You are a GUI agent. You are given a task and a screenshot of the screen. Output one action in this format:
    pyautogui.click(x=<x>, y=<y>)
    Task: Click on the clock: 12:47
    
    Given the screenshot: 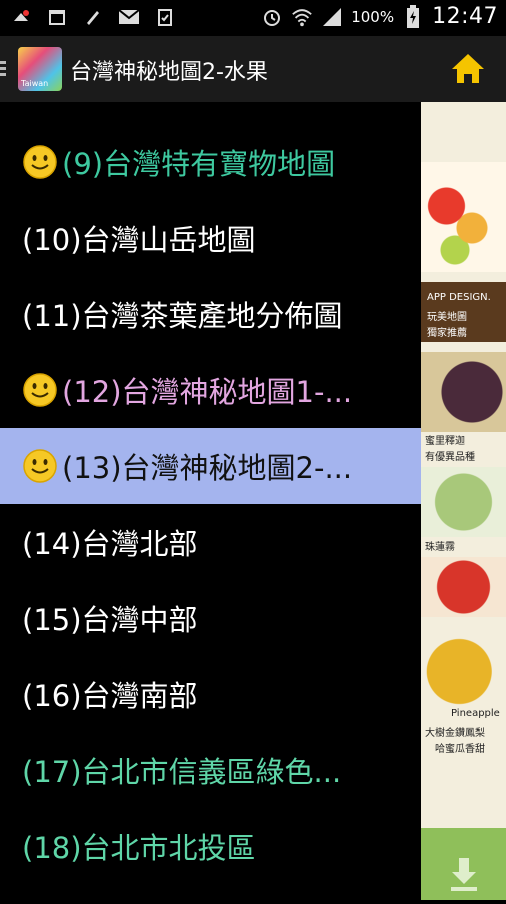 What is the action you would take?
    pyautogui.click(x=465, y=16)
    